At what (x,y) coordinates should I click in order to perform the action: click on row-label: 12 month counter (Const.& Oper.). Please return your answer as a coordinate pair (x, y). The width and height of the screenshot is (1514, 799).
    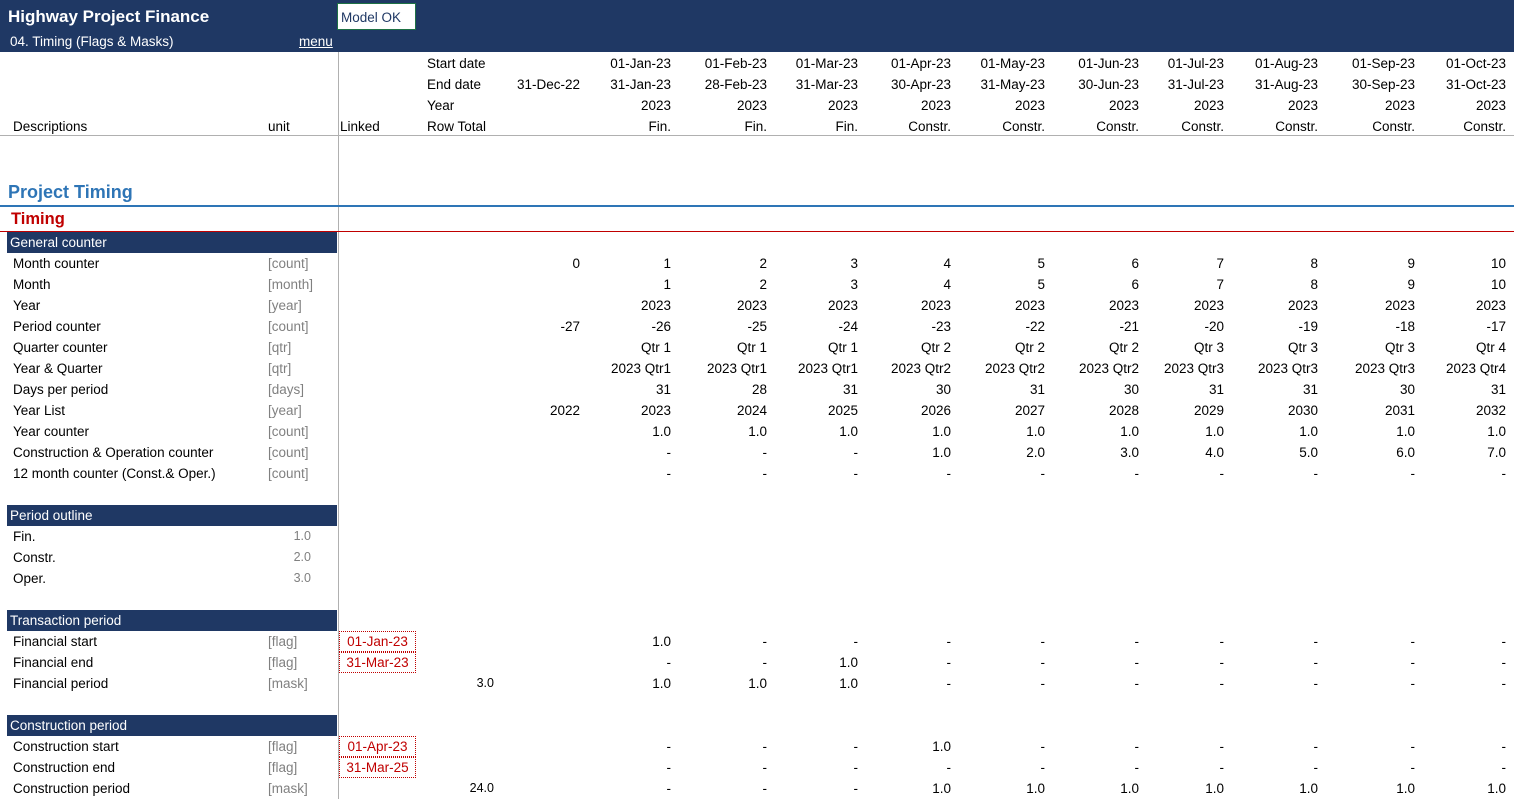
    Looking at the image, I should click on (114, 473).